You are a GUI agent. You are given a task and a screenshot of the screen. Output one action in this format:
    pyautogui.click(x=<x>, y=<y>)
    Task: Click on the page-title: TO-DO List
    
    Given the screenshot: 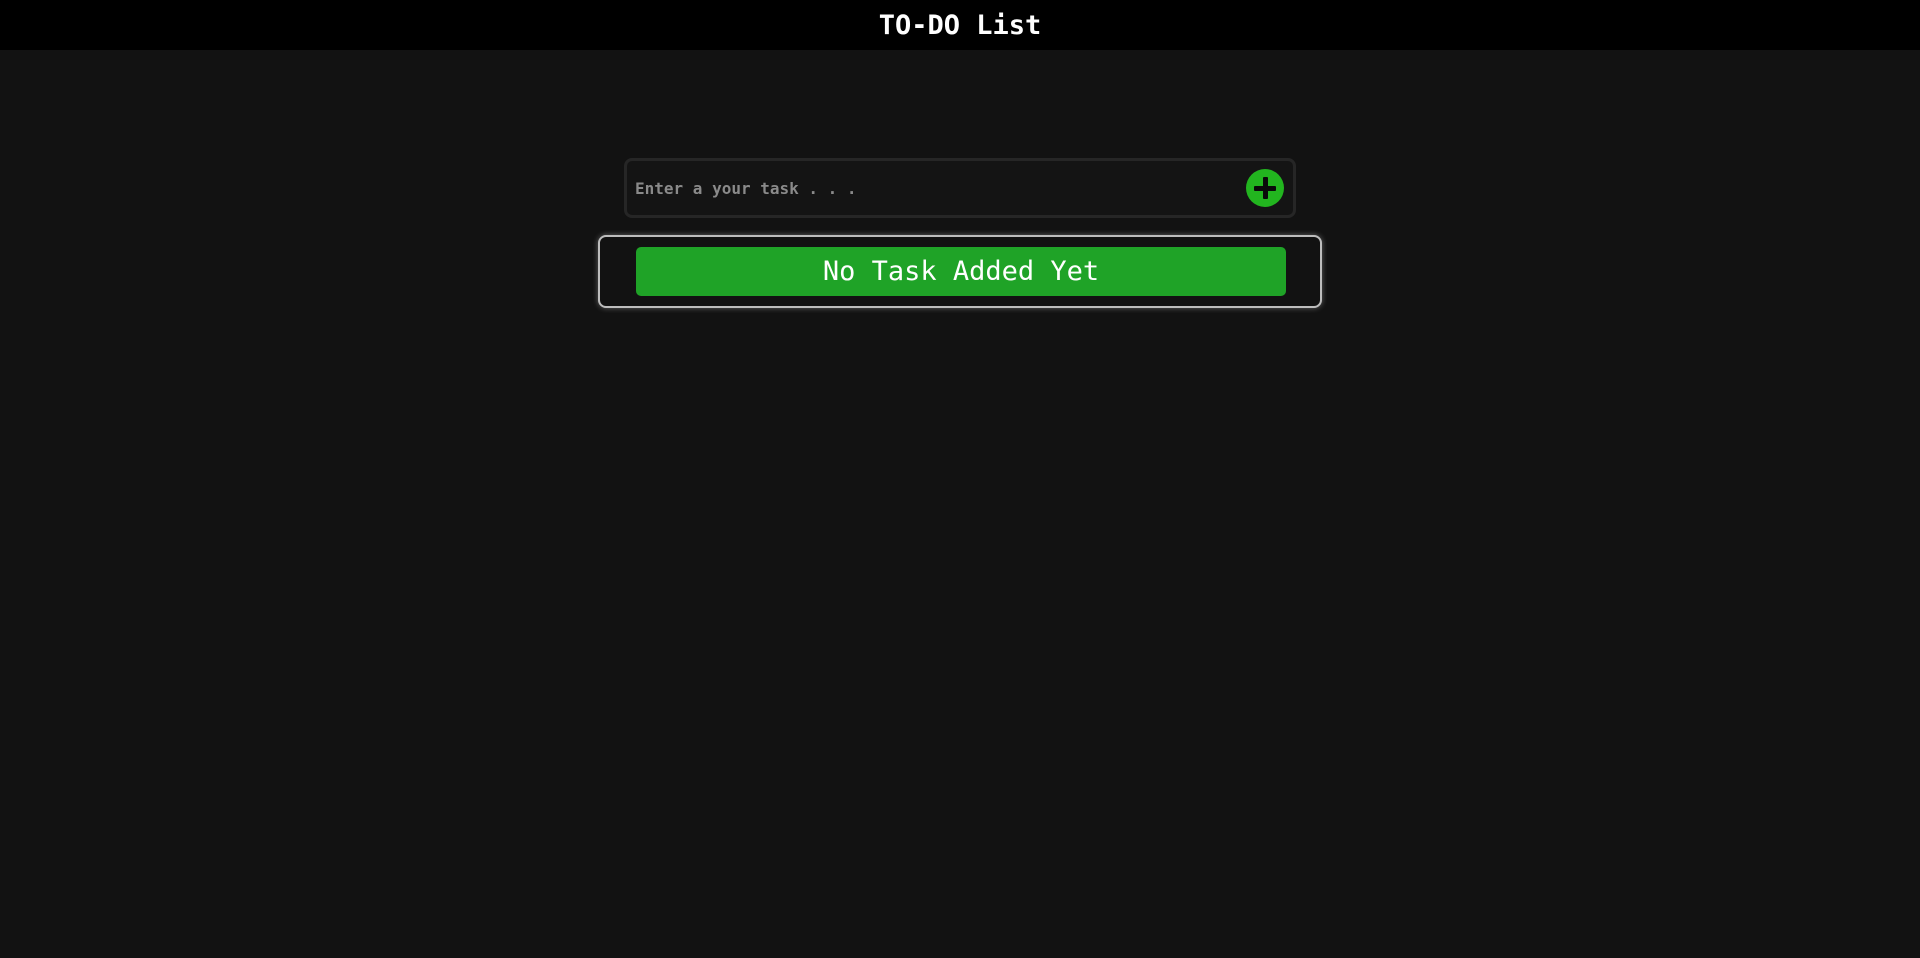 What is the action you would take?
    pyautogui.click(x=960, y=25)
    